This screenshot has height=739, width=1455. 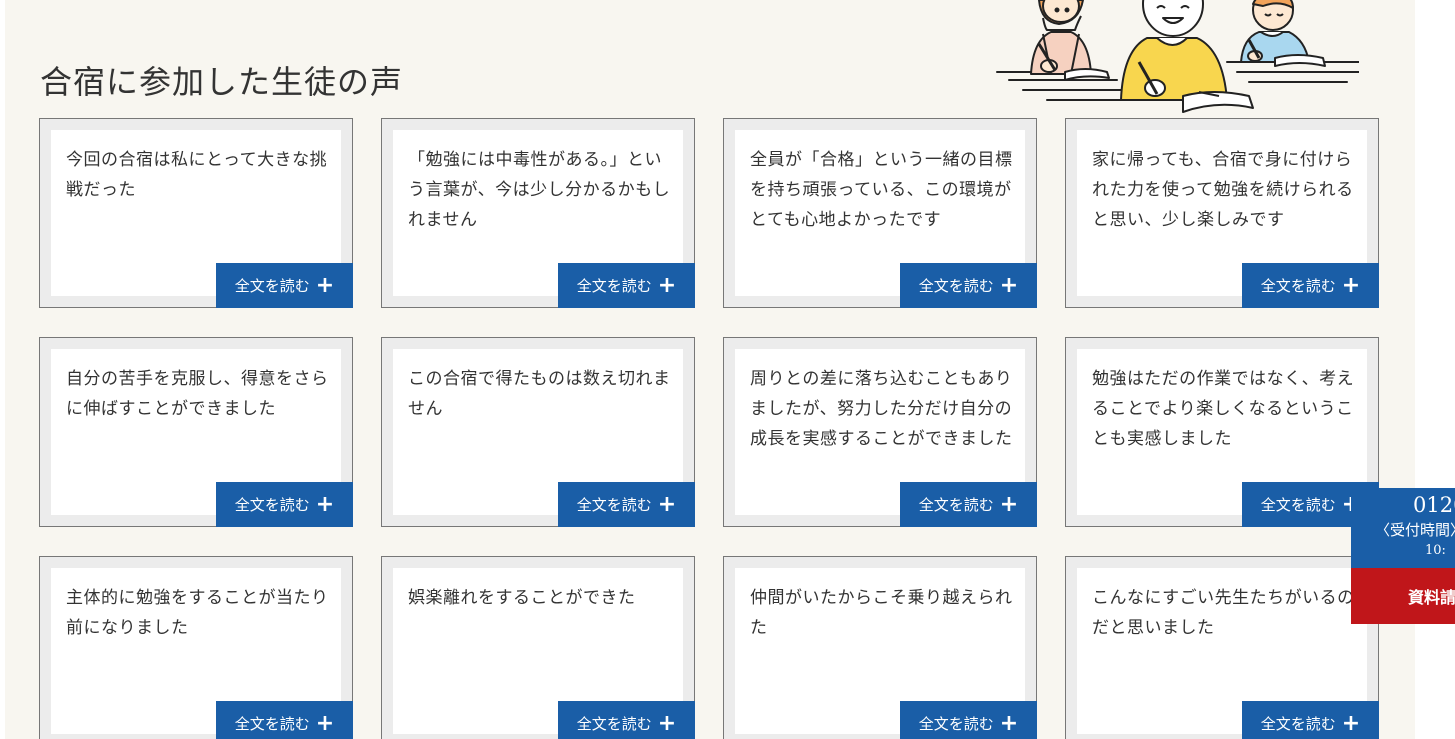 What do you see at coordinates (880, 647) in the screenshot?
I see `testimonial-card: 仲間がいたからこそ乗り越えられた 全文を読む +` at bounding box center [880, 647].